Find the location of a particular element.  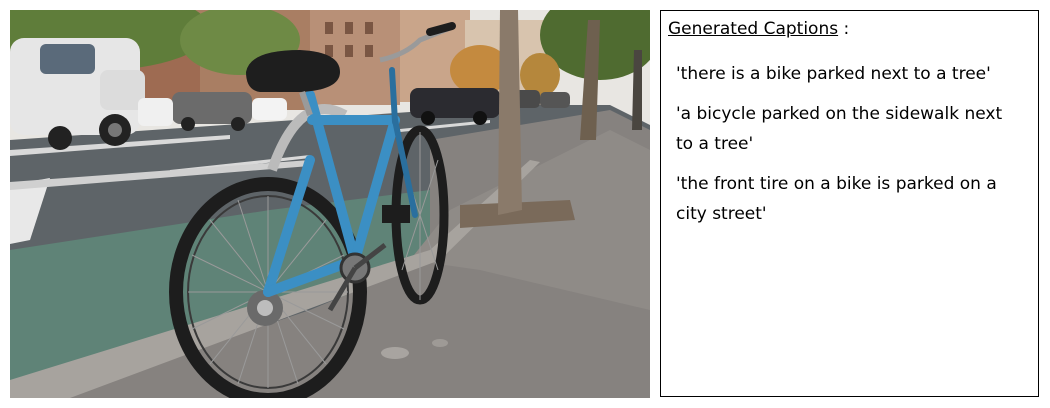

caption-item-1: 'there is a bike parked next to a tree' is located at coordinates (833, 74).